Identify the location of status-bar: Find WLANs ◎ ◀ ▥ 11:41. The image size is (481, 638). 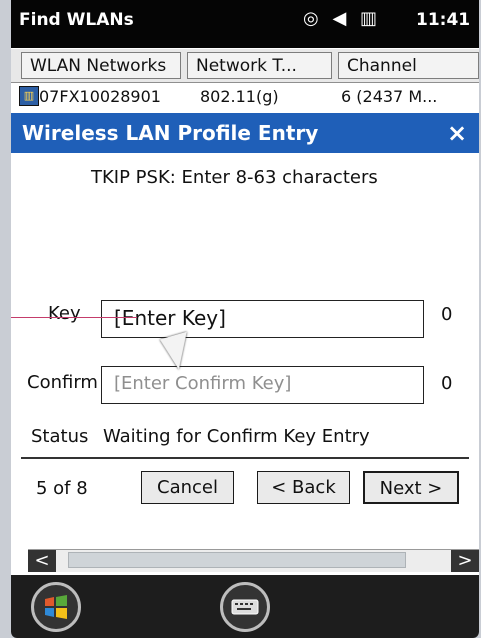
(245, 24).